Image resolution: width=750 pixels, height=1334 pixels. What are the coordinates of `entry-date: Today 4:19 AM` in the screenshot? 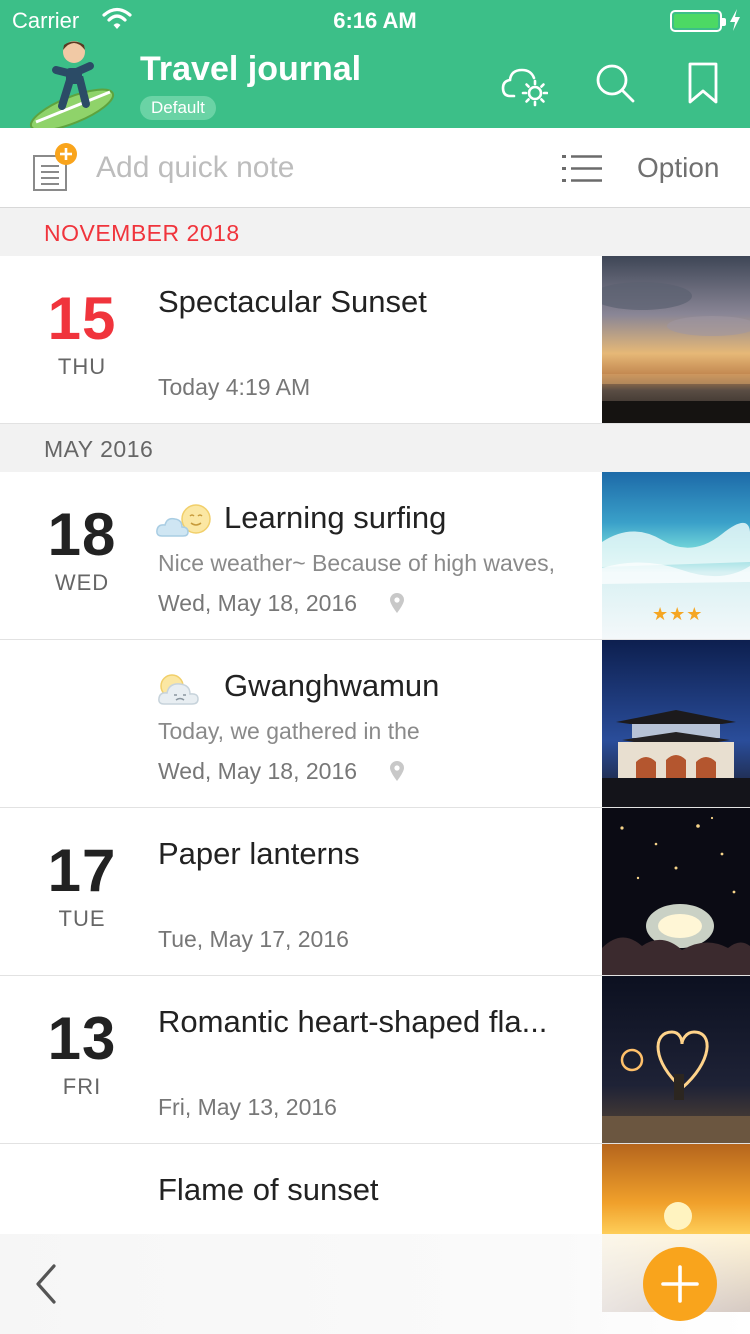 It's located at (234, 387).